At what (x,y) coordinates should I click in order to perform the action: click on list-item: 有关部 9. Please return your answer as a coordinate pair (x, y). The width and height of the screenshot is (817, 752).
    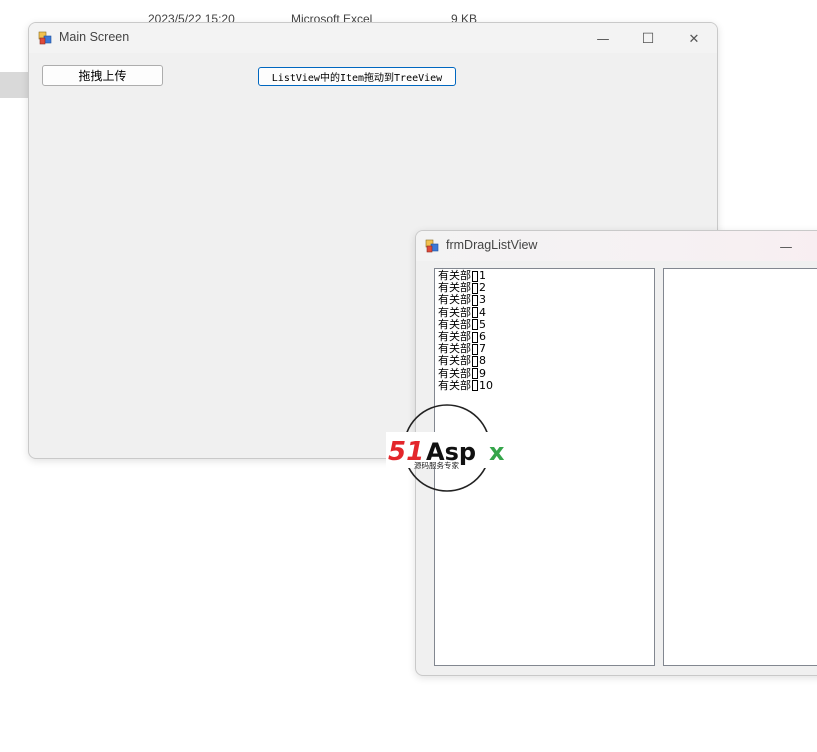
    Looking at the image, I should click on (465, 373).